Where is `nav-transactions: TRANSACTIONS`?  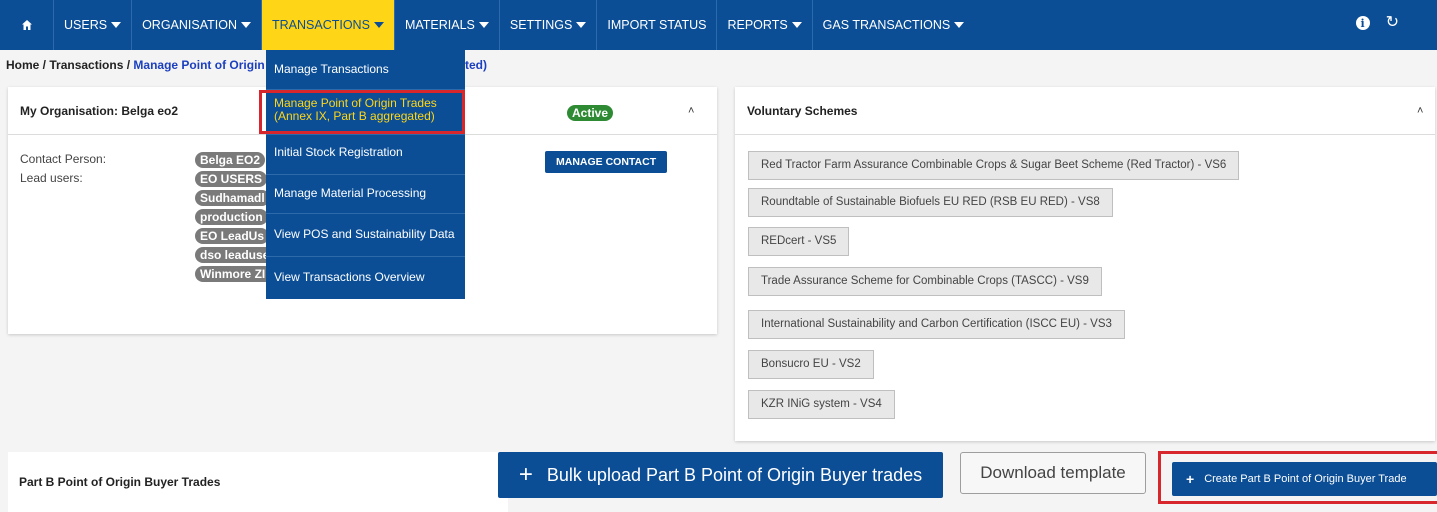
nav-transactions: TRANSACTIONS is located at coordinates (328, 25).